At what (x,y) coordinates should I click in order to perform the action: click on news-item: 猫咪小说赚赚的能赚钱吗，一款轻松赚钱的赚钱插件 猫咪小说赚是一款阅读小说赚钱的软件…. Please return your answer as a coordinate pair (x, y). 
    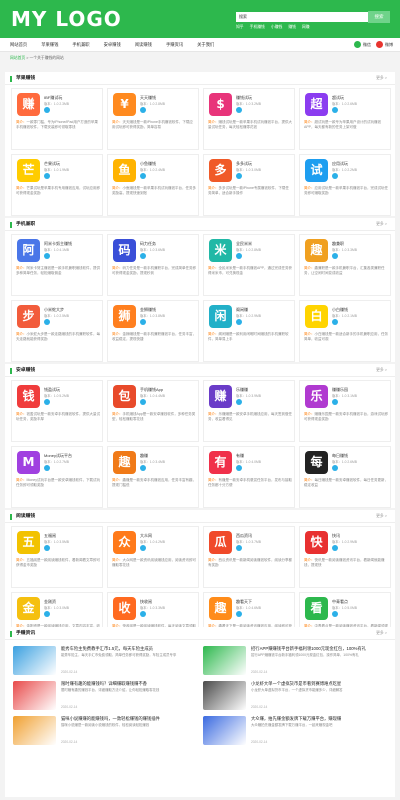
    Looking at the image, I should click on (106, 730).